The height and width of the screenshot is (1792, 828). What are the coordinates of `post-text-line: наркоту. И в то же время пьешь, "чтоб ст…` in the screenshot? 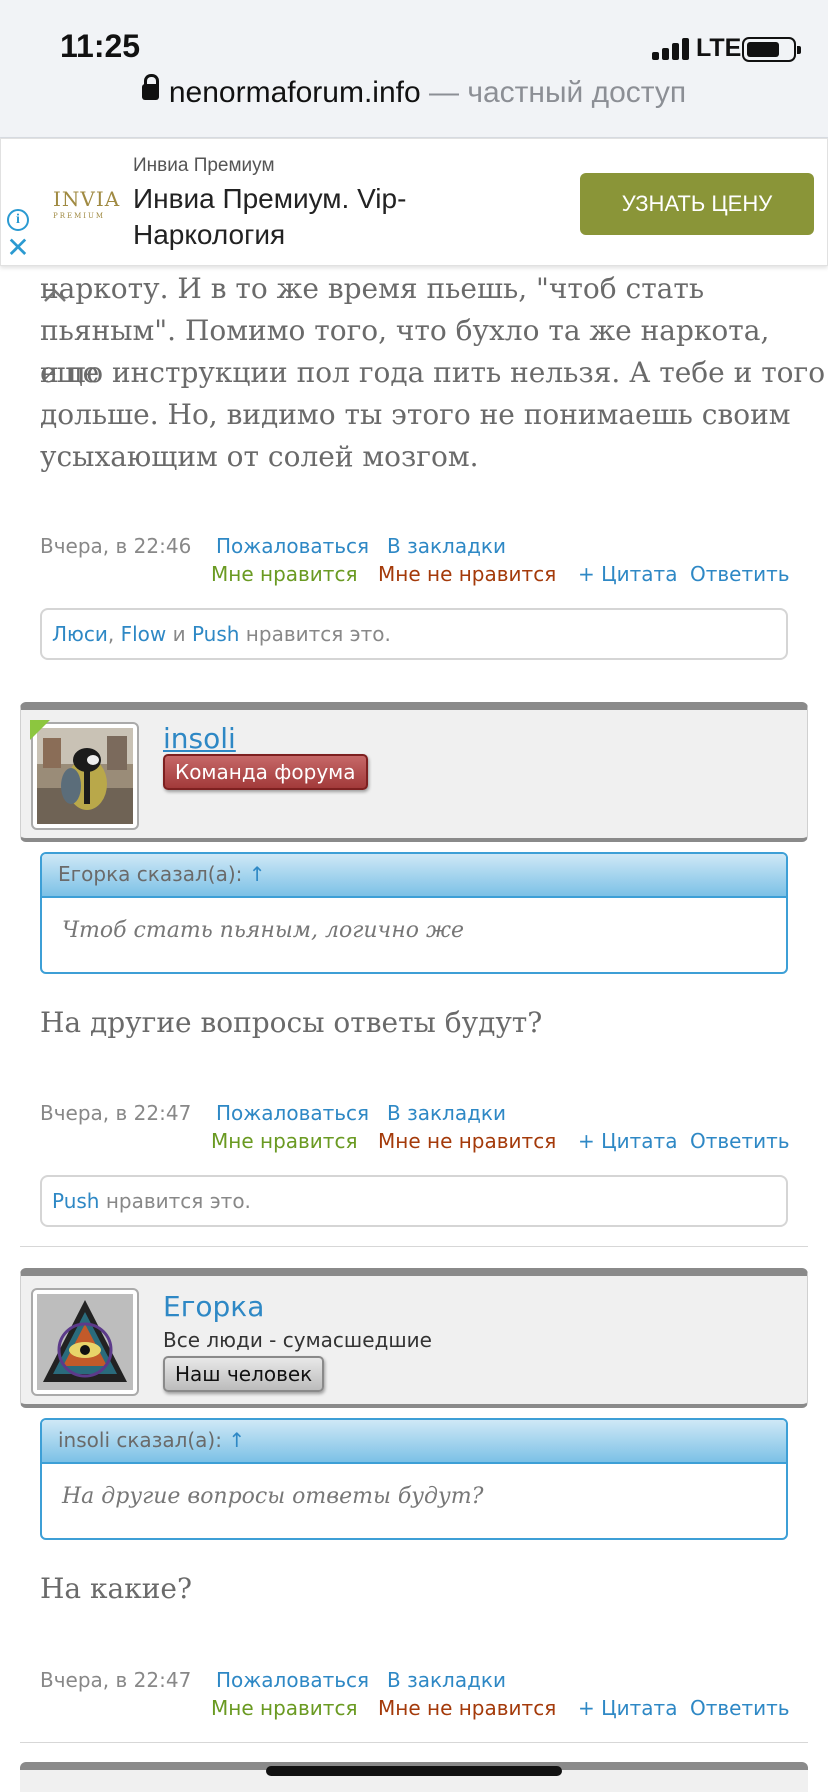 It's located at (372, 288).